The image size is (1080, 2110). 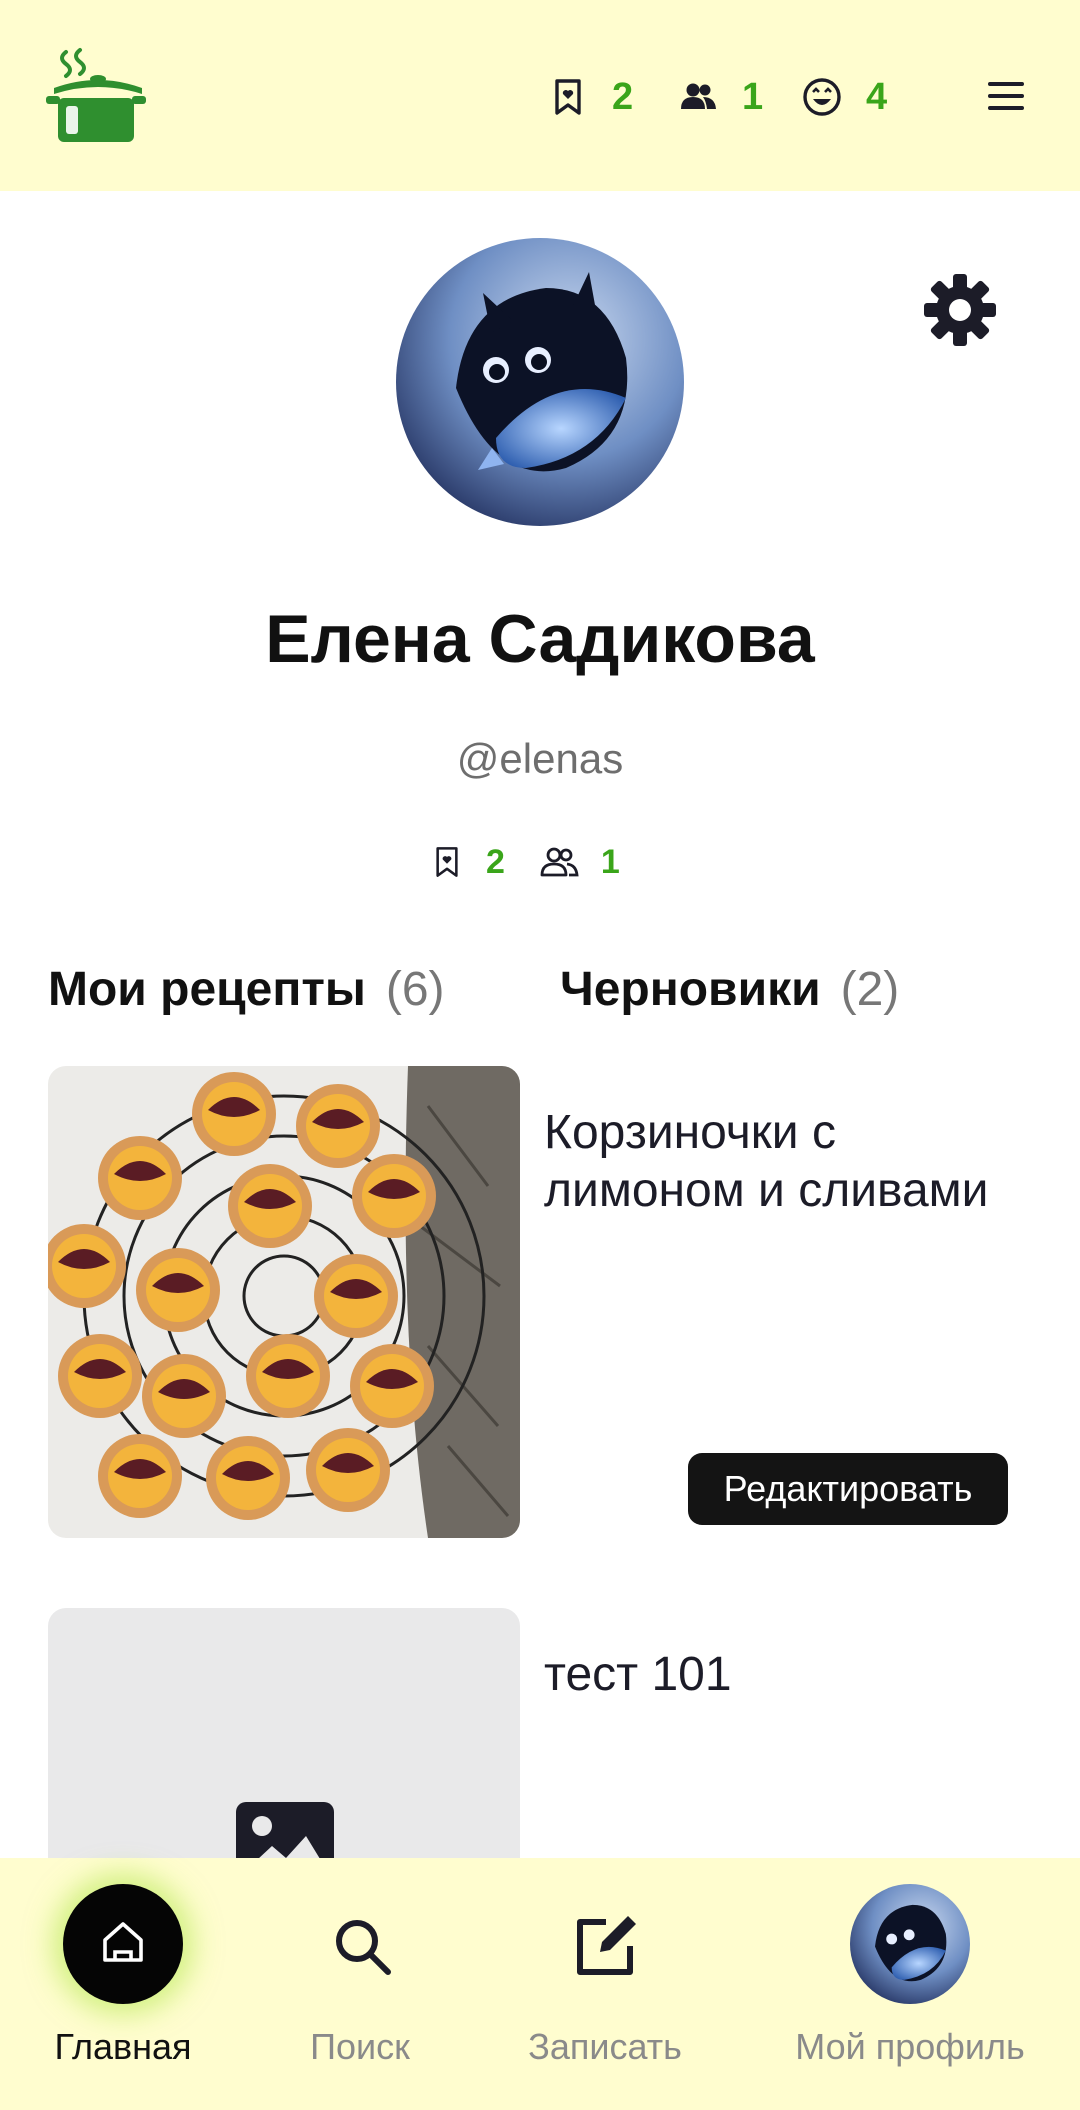 I want to click on header-reactions-stat: 4, so click(x=844, y=97).